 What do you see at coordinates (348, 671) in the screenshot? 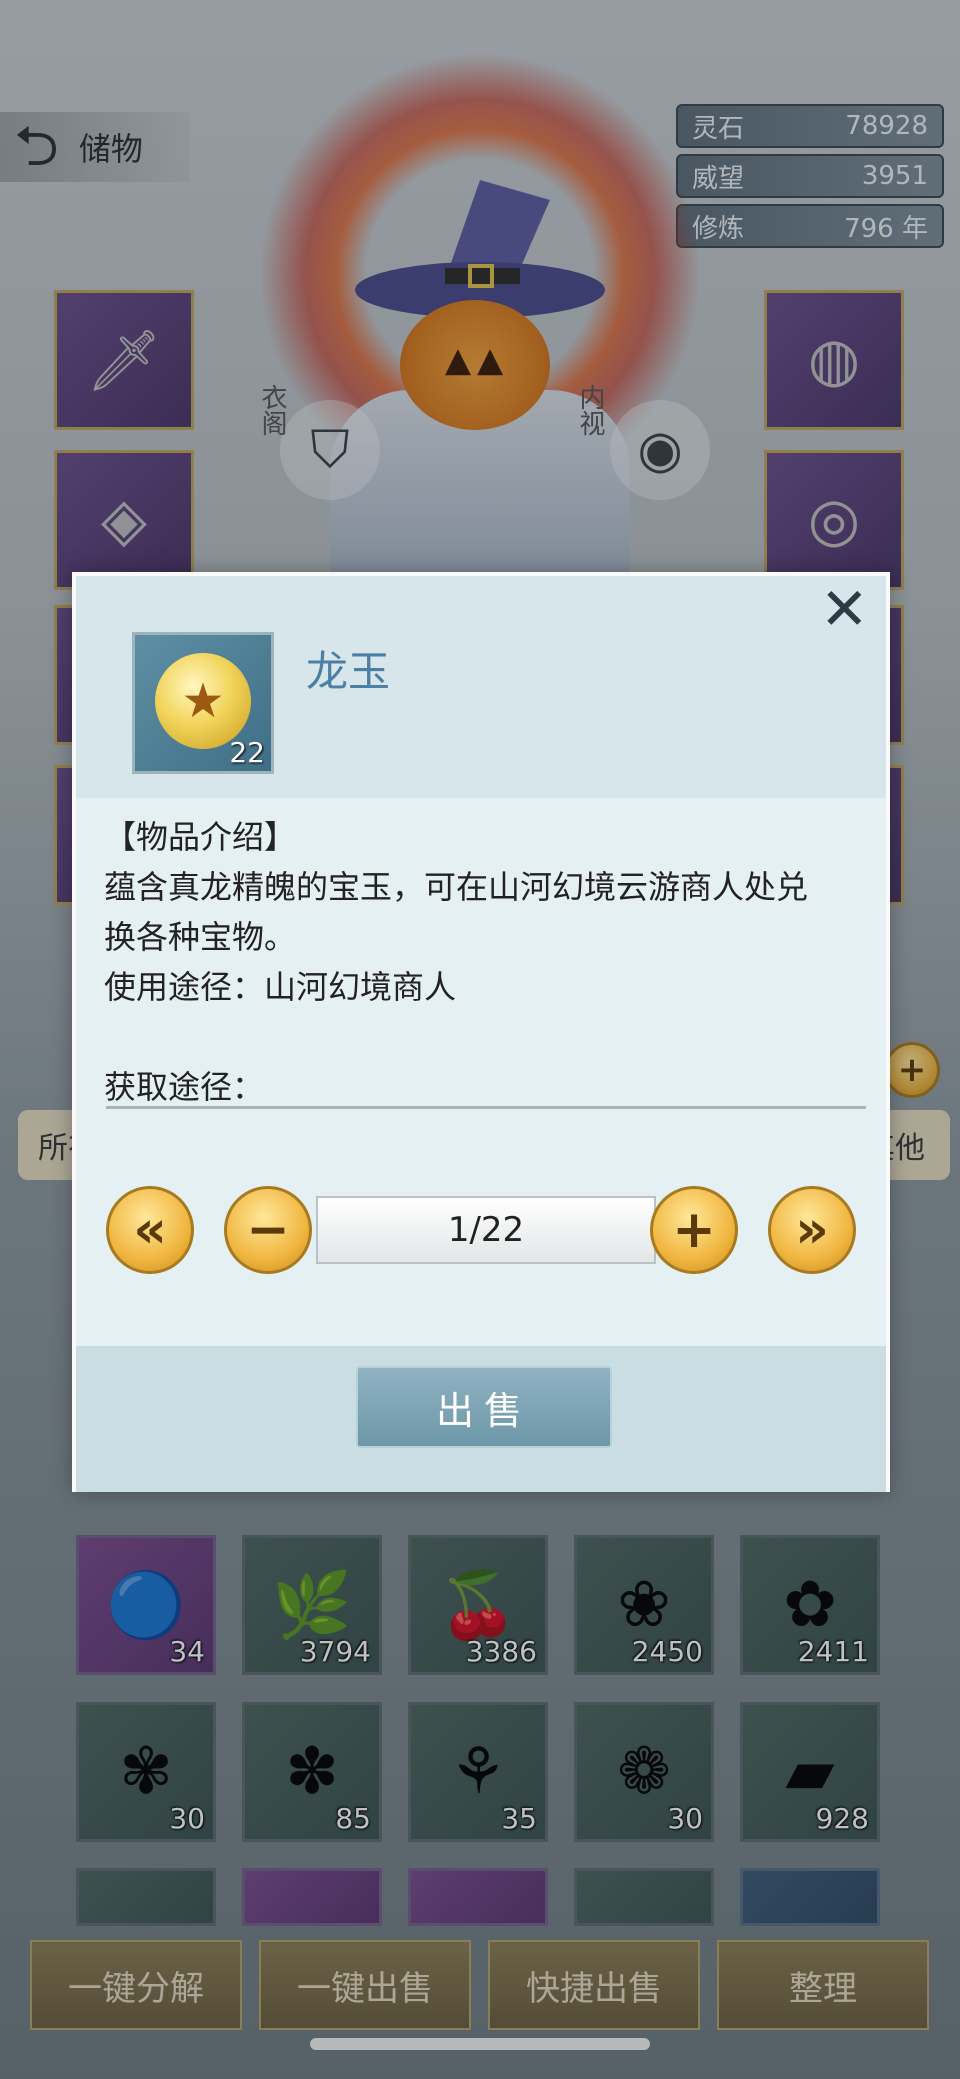
I see `item-name: 龙玉` at bounding box center [348, 671].